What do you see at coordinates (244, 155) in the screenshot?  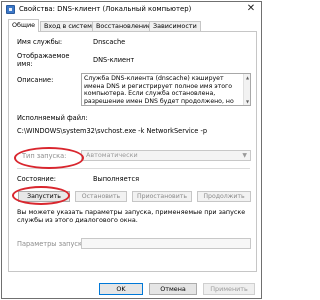 I see `chevron-down-icon: ▼` at bounding box center [244, 155].